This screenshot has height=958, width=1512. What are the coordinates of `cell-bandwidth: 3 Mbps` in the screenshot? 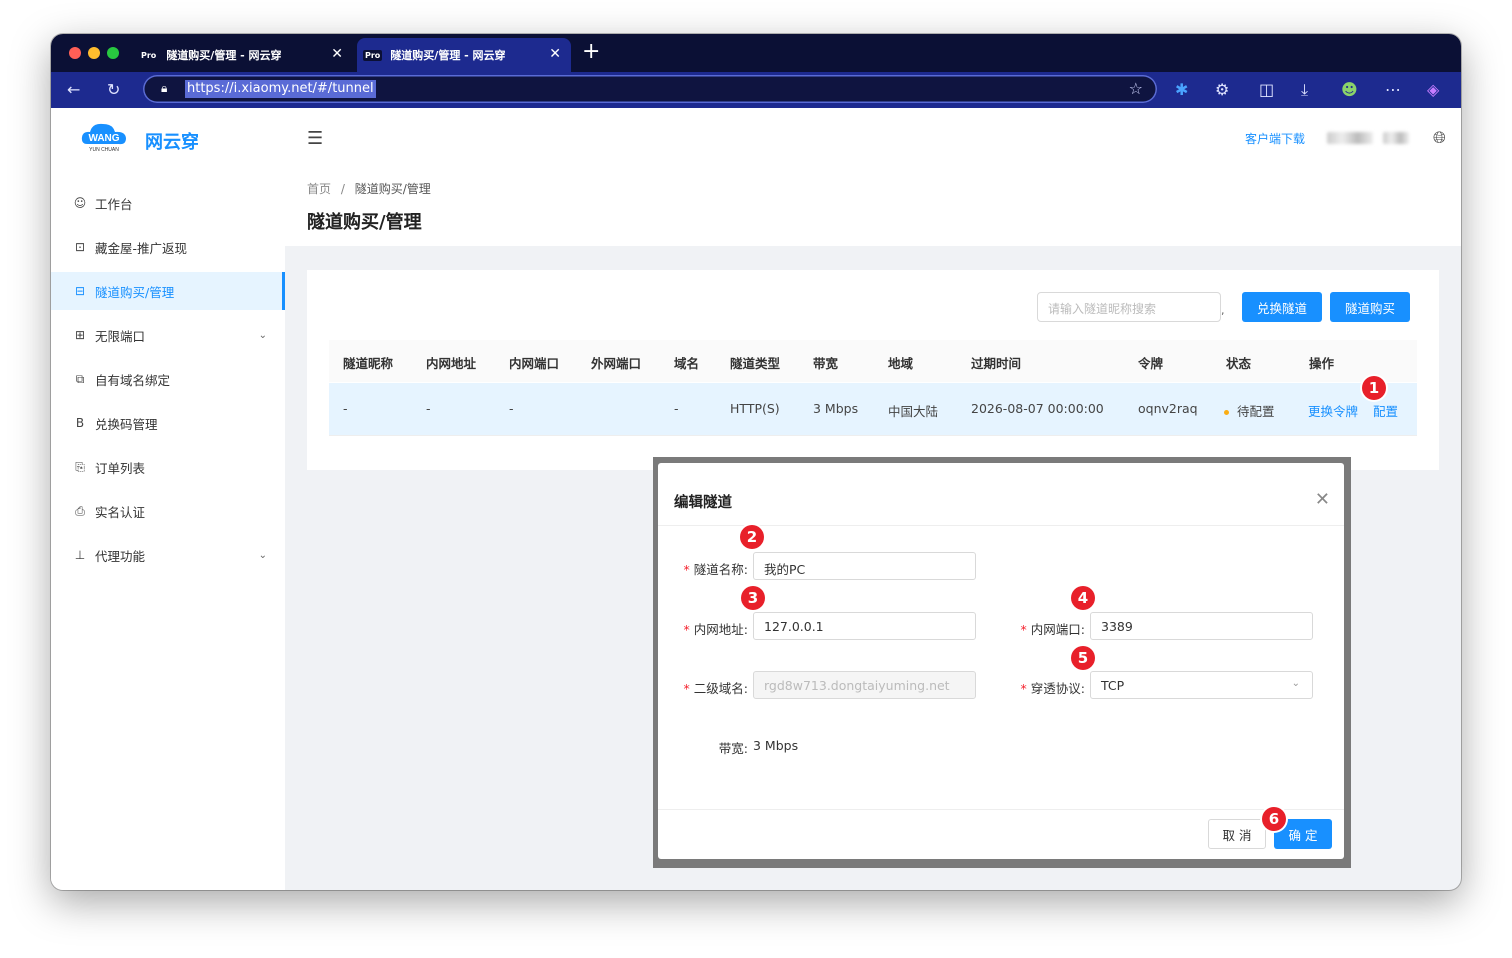 It's located at (836, 408).